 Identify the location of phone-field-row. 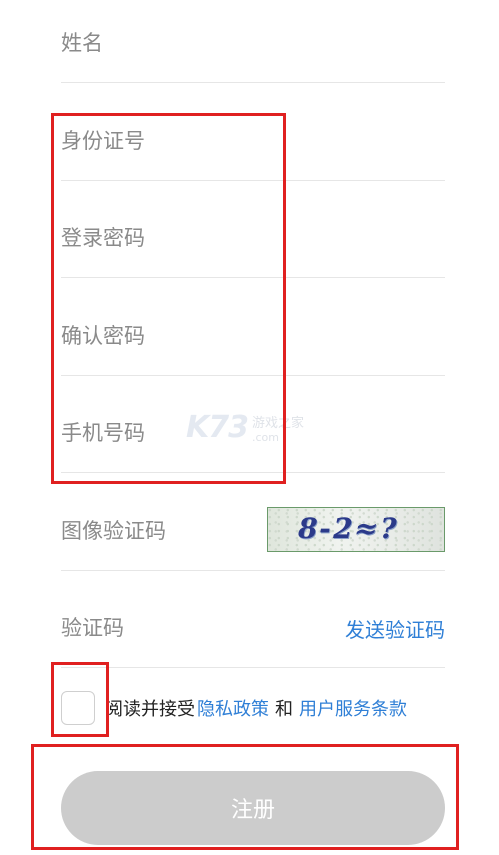
(253, 424).